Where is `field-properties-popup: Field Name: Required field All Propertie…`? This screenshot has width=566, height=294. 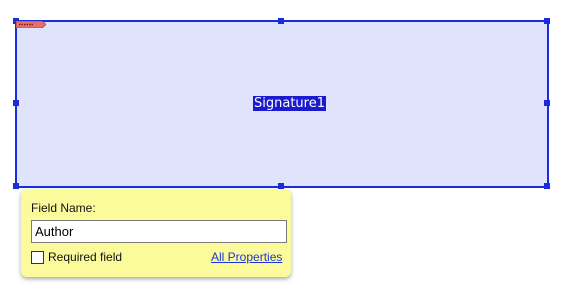
field-properties-popup: Field Name: Required field All Propertie… is located at coordinates (156, 233).